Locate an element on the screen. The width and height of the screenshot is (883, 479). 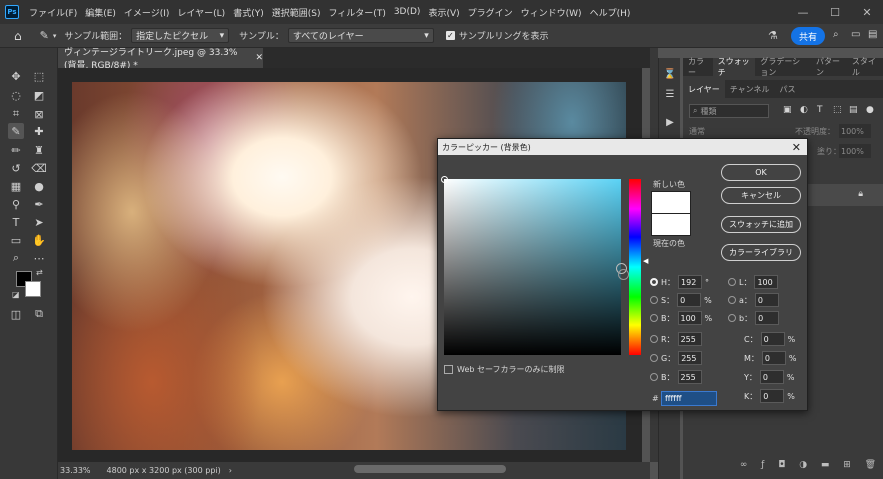
menu-filter: フィルター(T) is located at coordinates (356, 12).